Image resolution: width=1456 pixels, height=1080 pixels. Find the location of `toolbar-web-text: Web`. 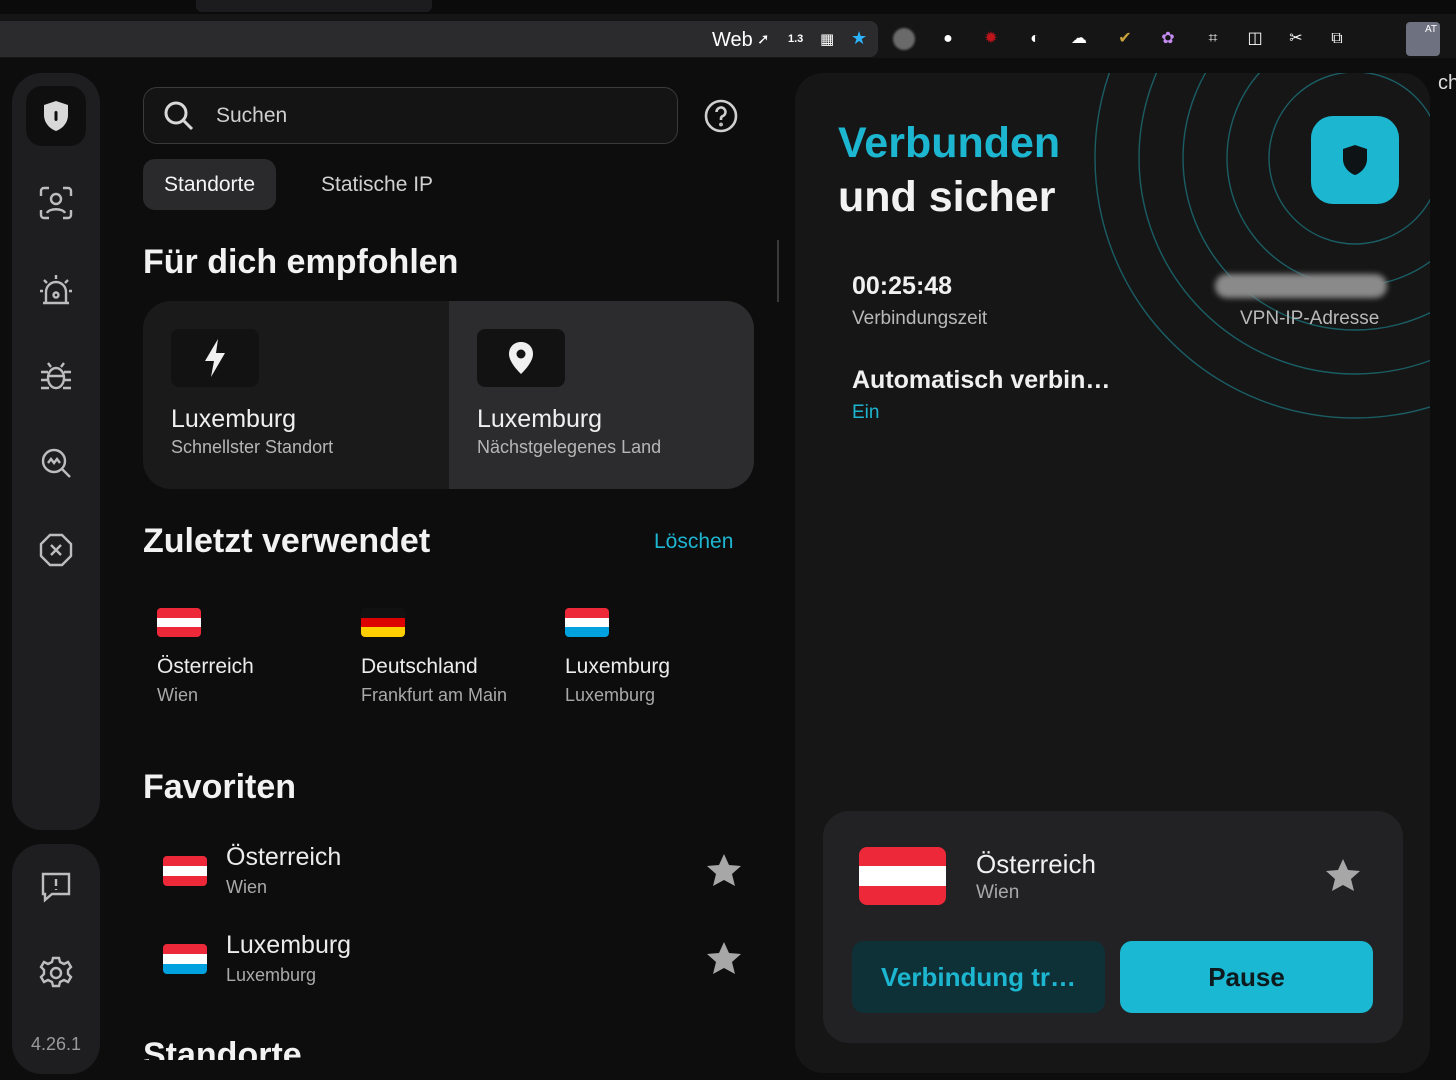

toolbar-web-text: Web is located at coordinates (732, 40).